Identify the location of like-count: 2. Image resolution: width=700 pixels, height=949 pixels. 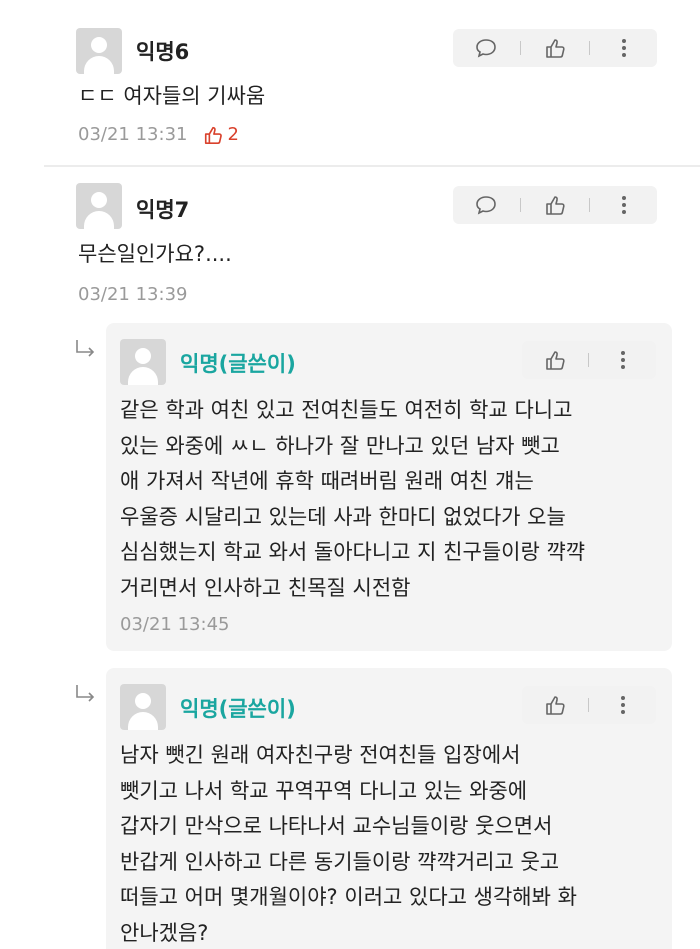
(221, 134).